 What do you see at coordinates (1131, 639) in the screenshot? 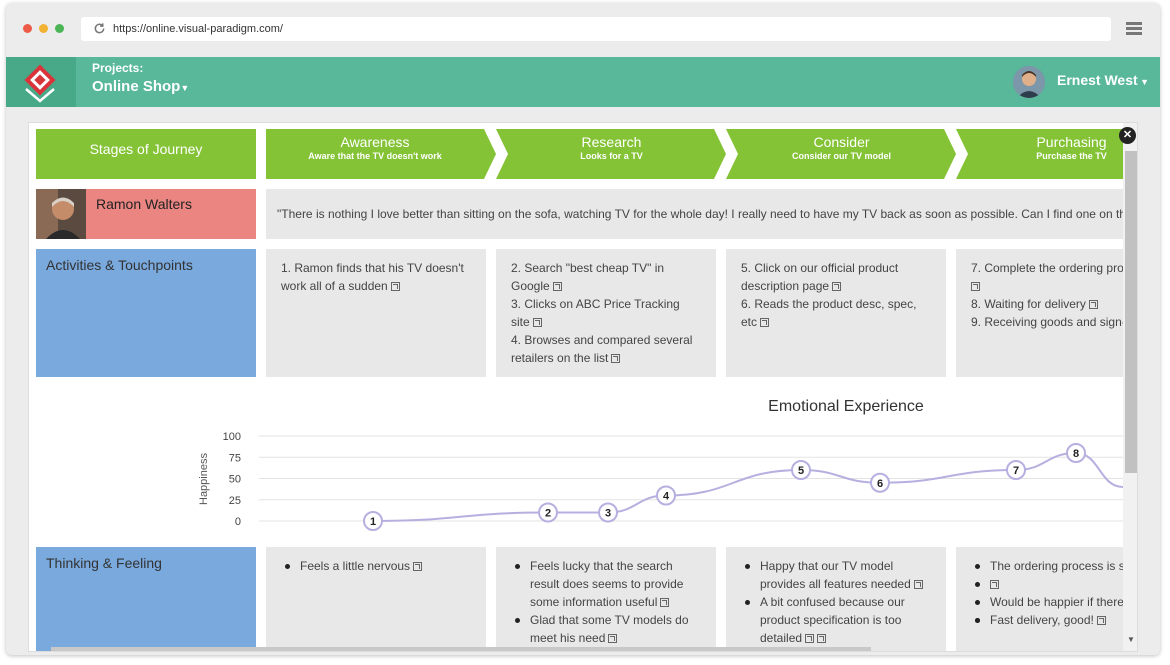
I see `scroll-down-arrow-icon: ▼` at bounding box center [1131, 639].